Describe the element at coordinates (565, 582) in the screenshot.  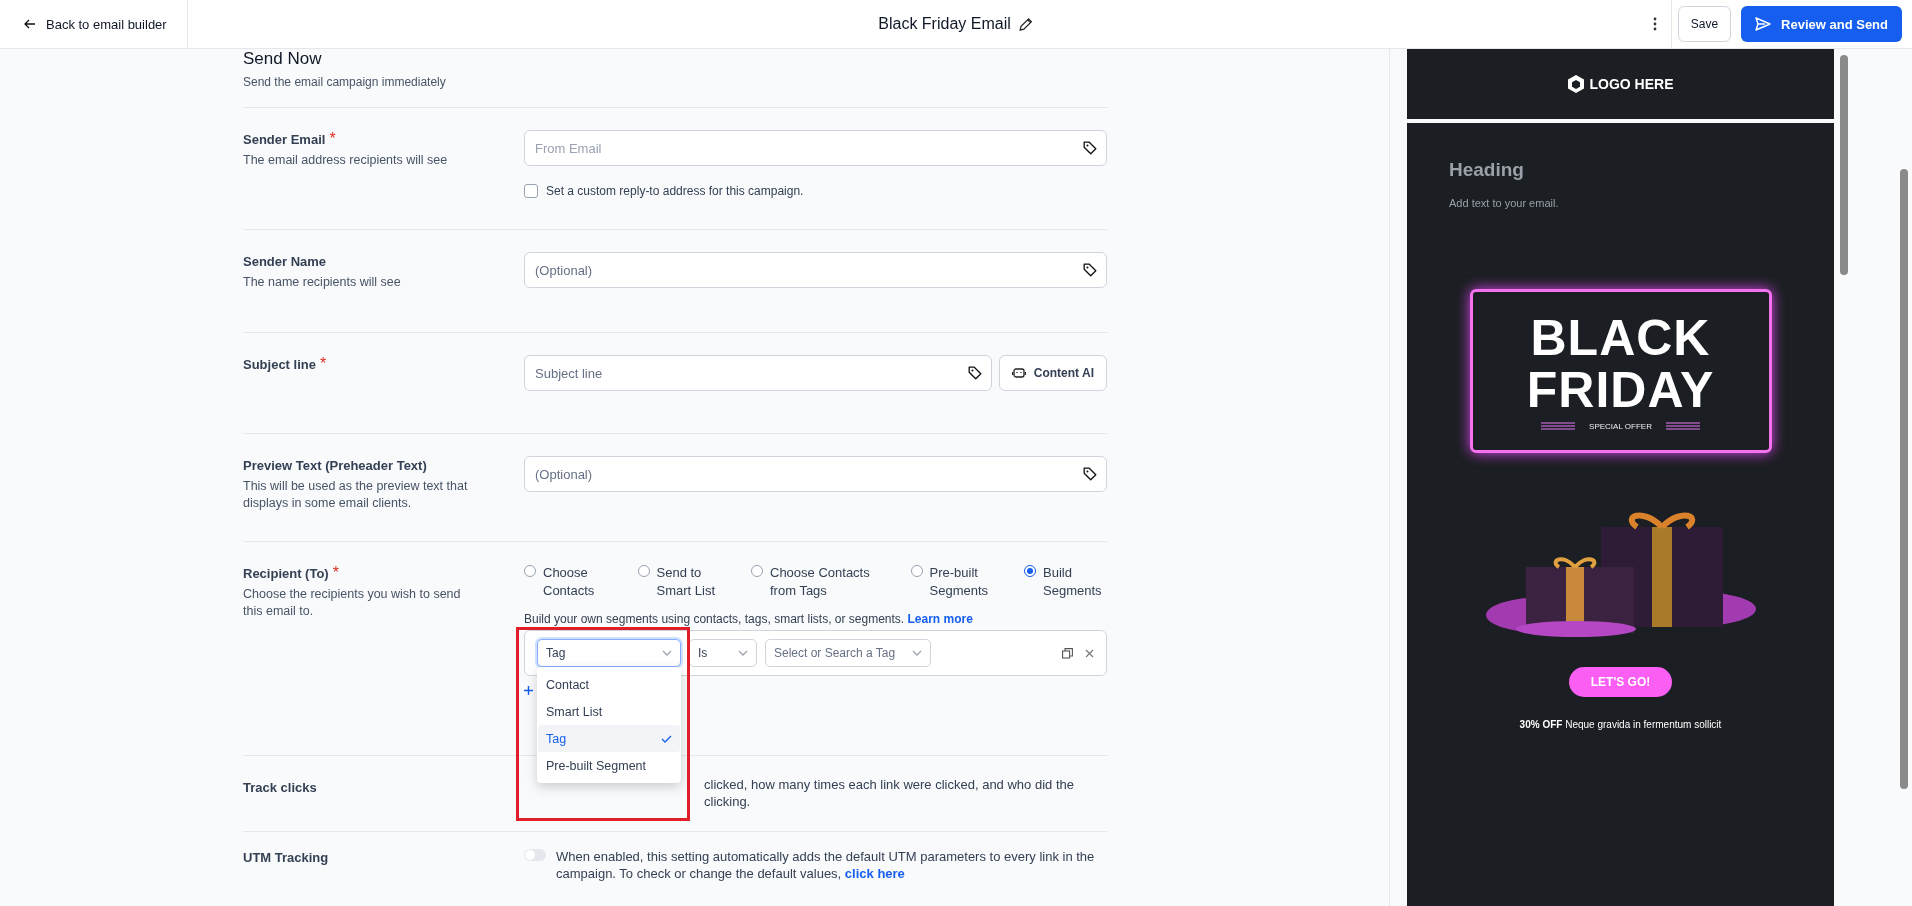
I see `recipient-radio: Choose Contacts` at that location.